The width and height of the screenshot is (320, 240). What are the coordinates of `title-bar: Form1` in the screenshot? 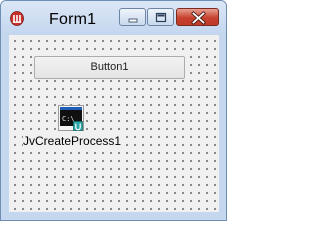 It's located at (113, 18).